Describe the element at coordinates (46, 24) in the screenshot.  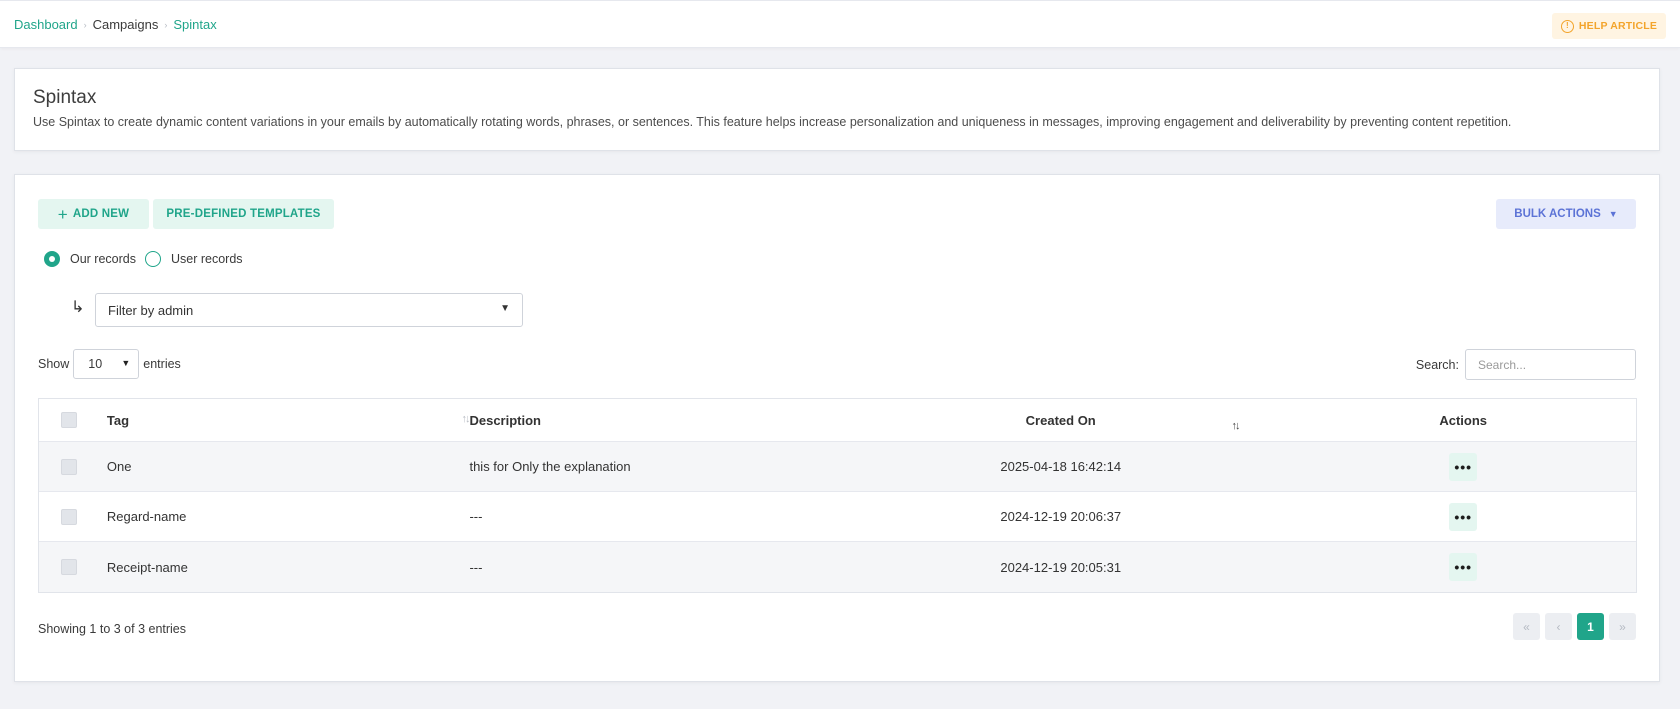
I see `breadcrumb-dashboard: Dashboard` at that location.